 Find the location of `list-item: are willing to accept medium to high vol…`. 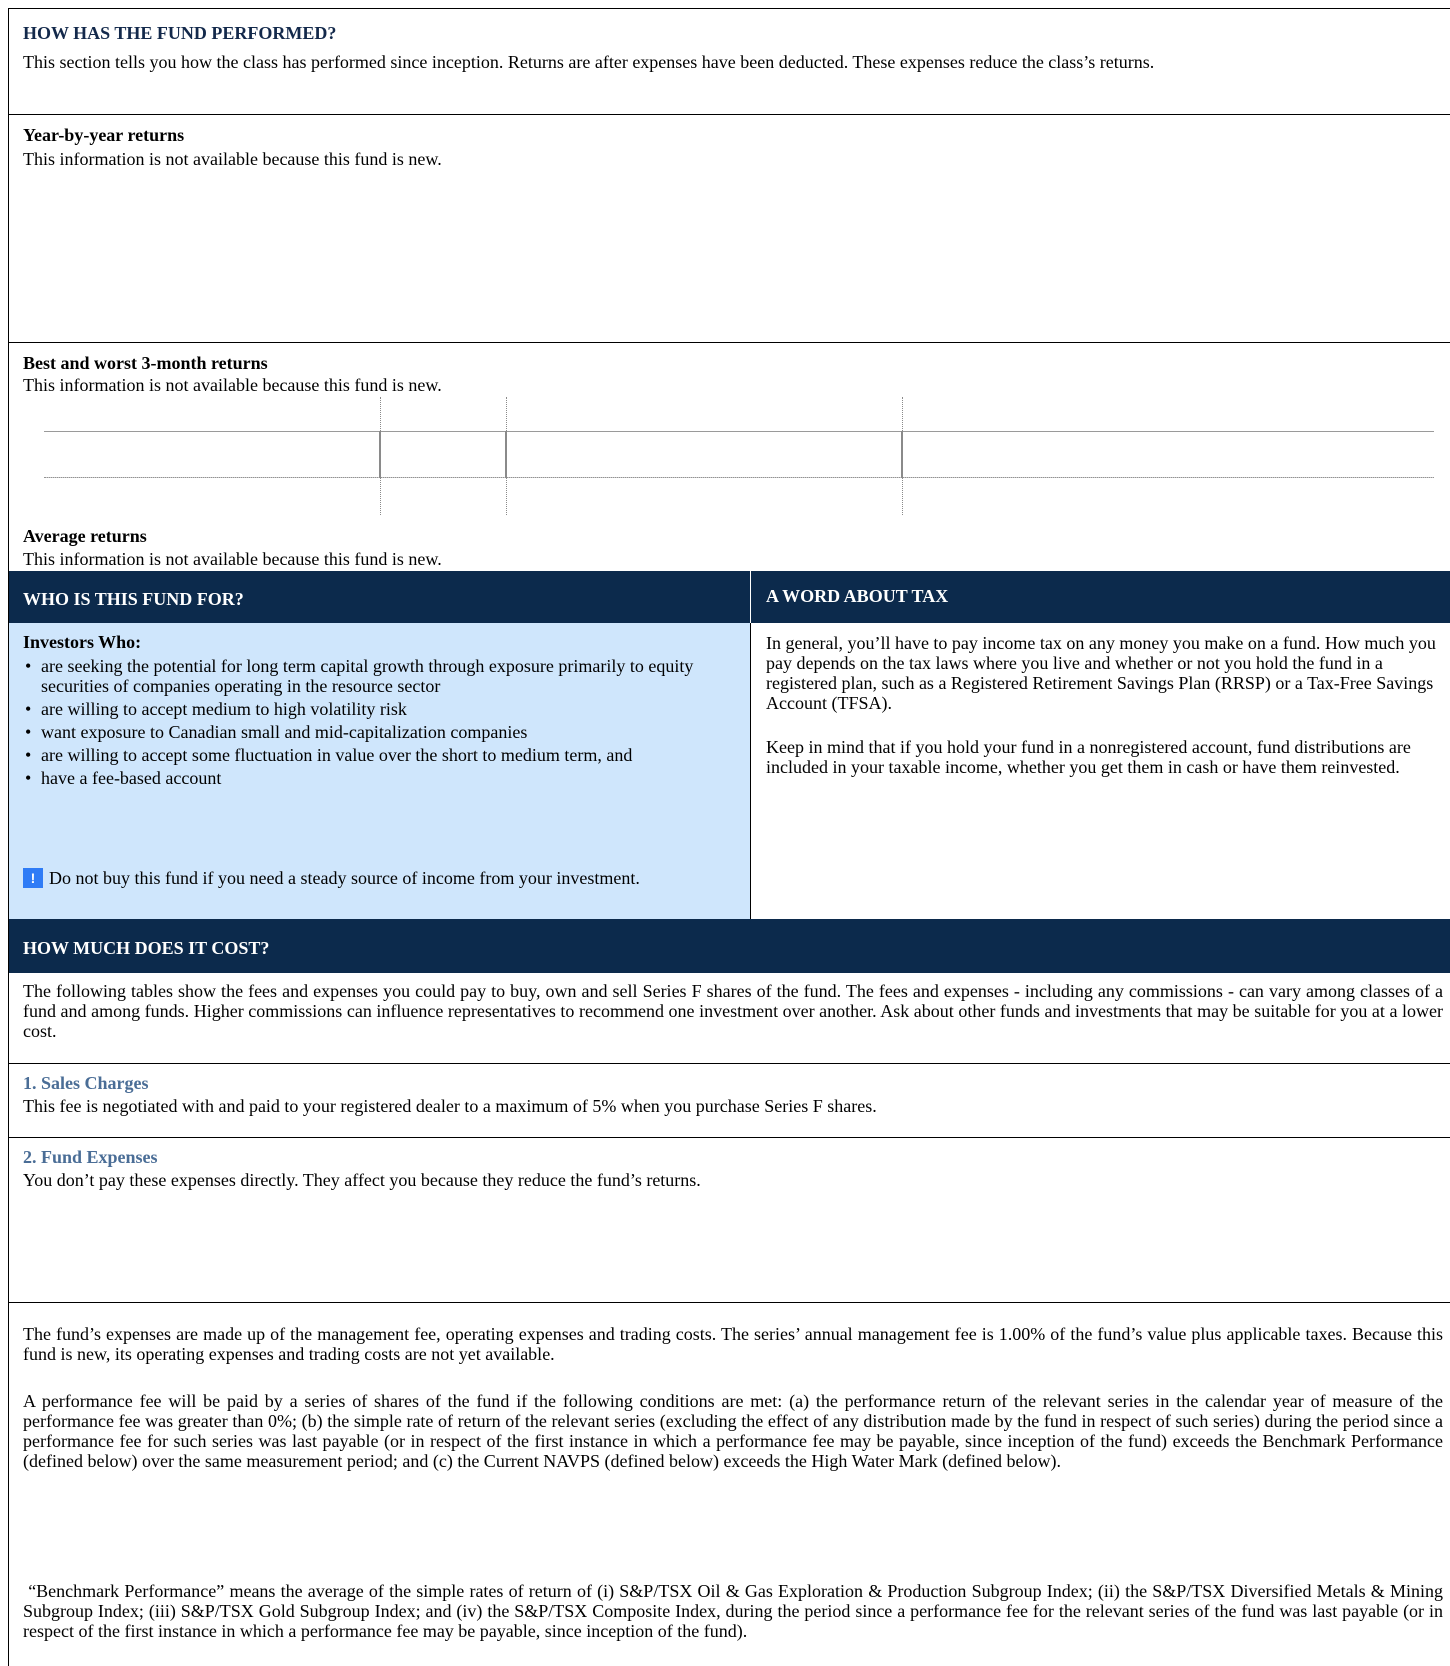

list-item: are willing to accept medium to high vol… is located at coordinates (381, 709).